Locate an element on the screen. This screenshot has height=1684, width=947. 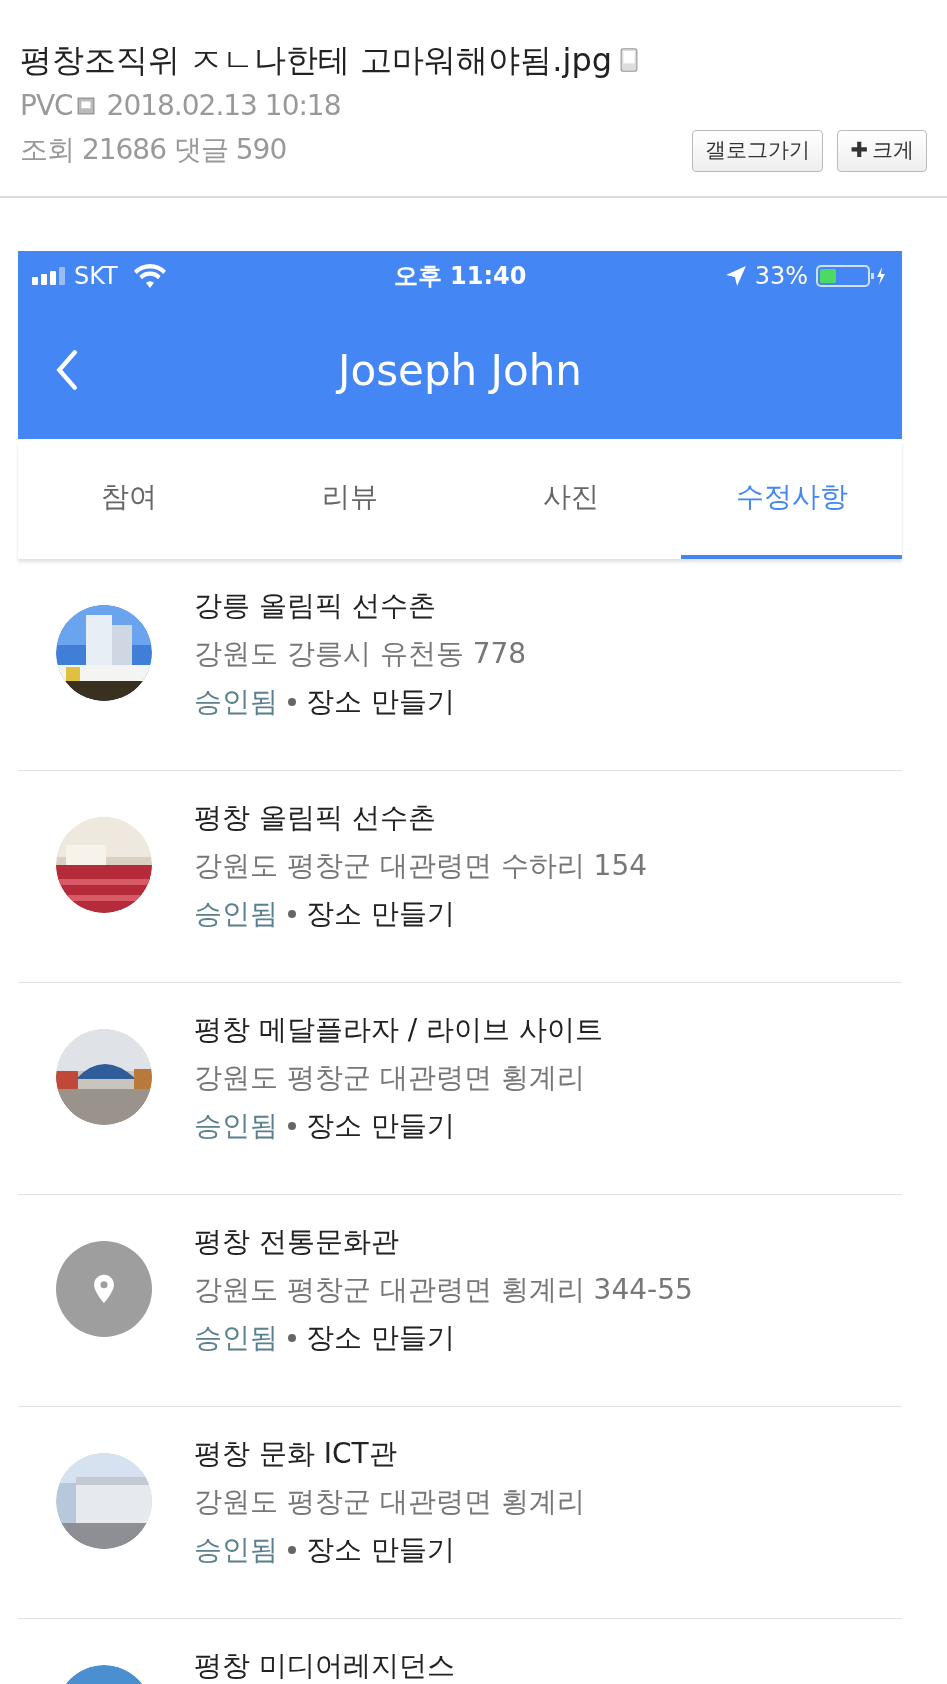
status-time: 오후 11:40 is located at coordinates (460, 276).